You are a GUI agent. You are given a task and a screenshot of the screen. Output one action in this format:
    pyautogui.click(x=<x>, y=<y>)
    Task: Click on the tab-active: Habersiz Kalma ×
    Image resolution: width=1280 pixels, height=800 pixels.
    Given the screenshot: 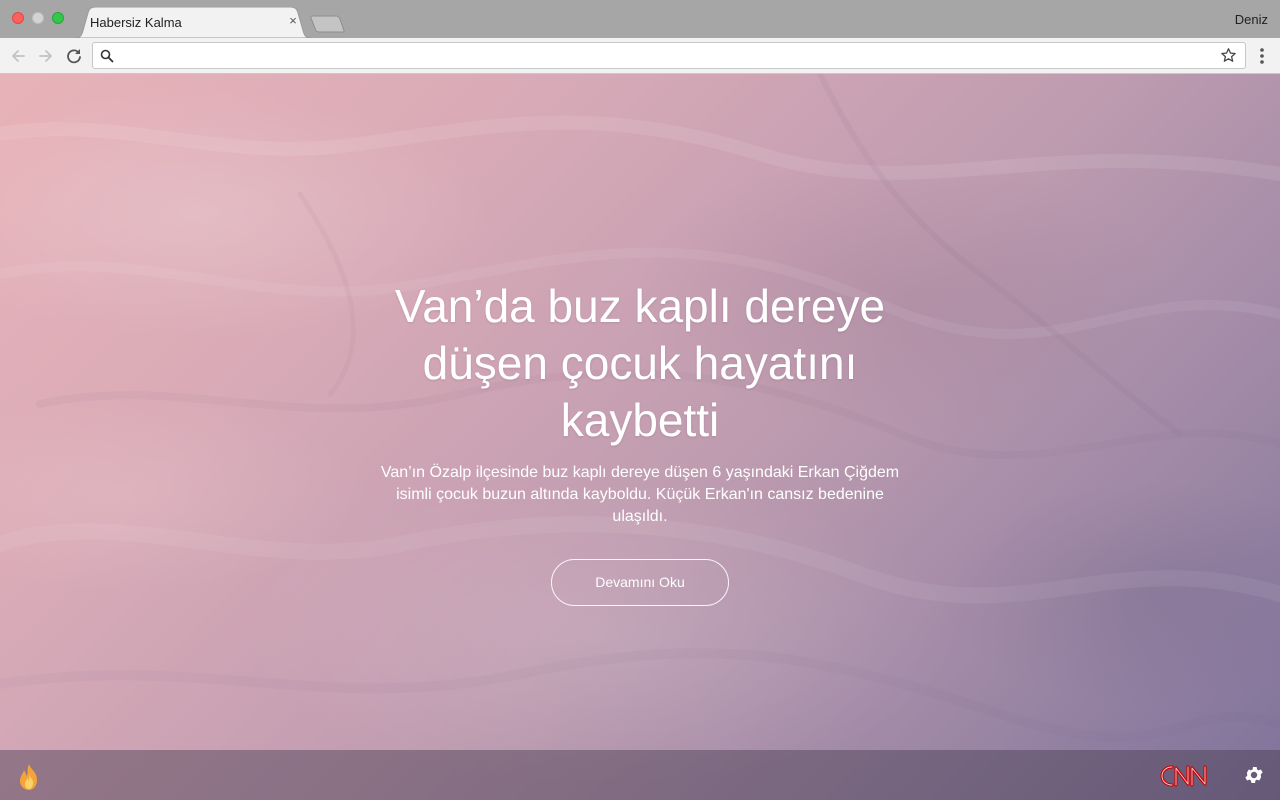 What is the action you would take?
    pyautogui.click(x=193, y=22)
    